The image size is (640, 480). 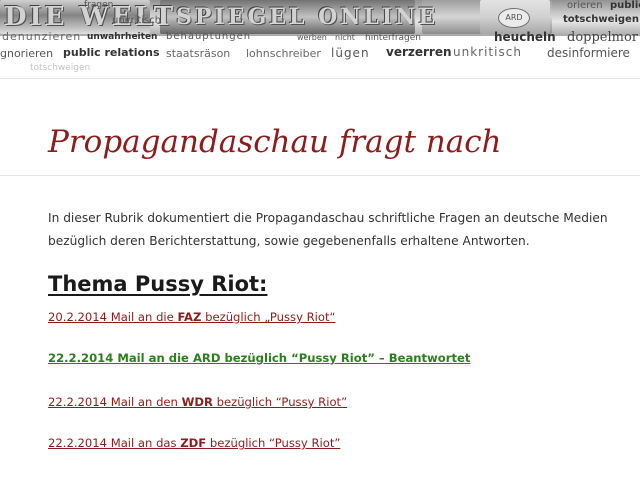 I want to click on link-date-text: 22.2.2014 Mail an das, so click(x=114, y=443).